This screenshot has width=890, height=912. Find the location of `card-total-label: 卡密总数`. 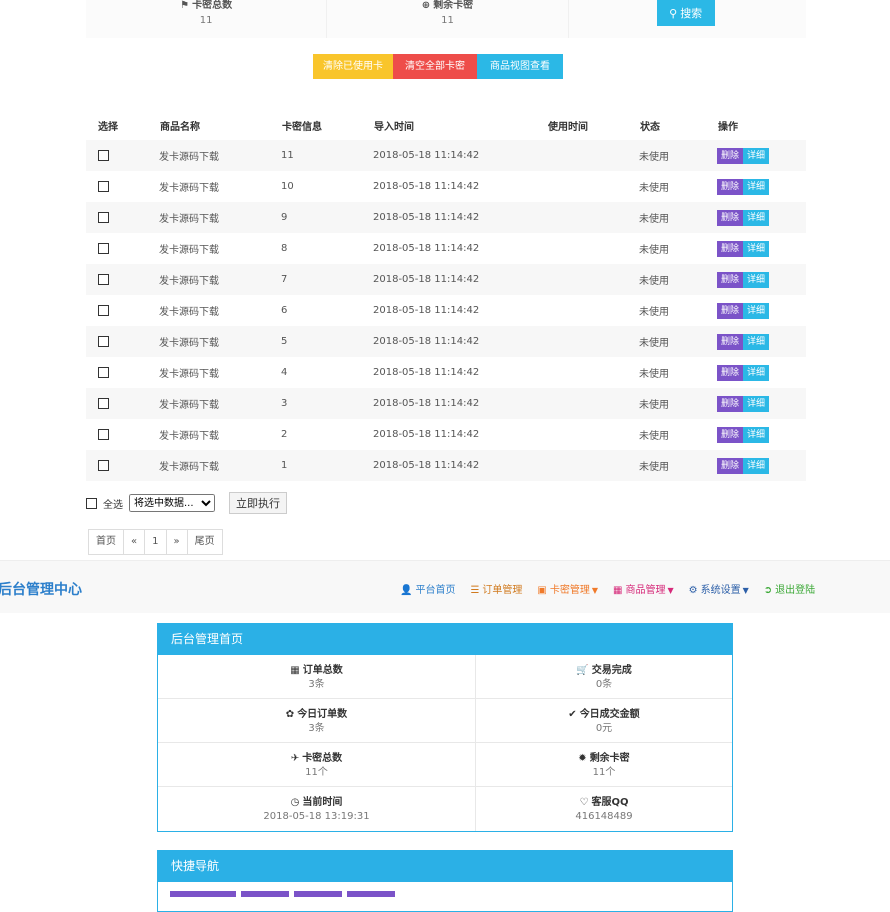

card-total-label: 卡密总数 is located at coordinates (212, 5).